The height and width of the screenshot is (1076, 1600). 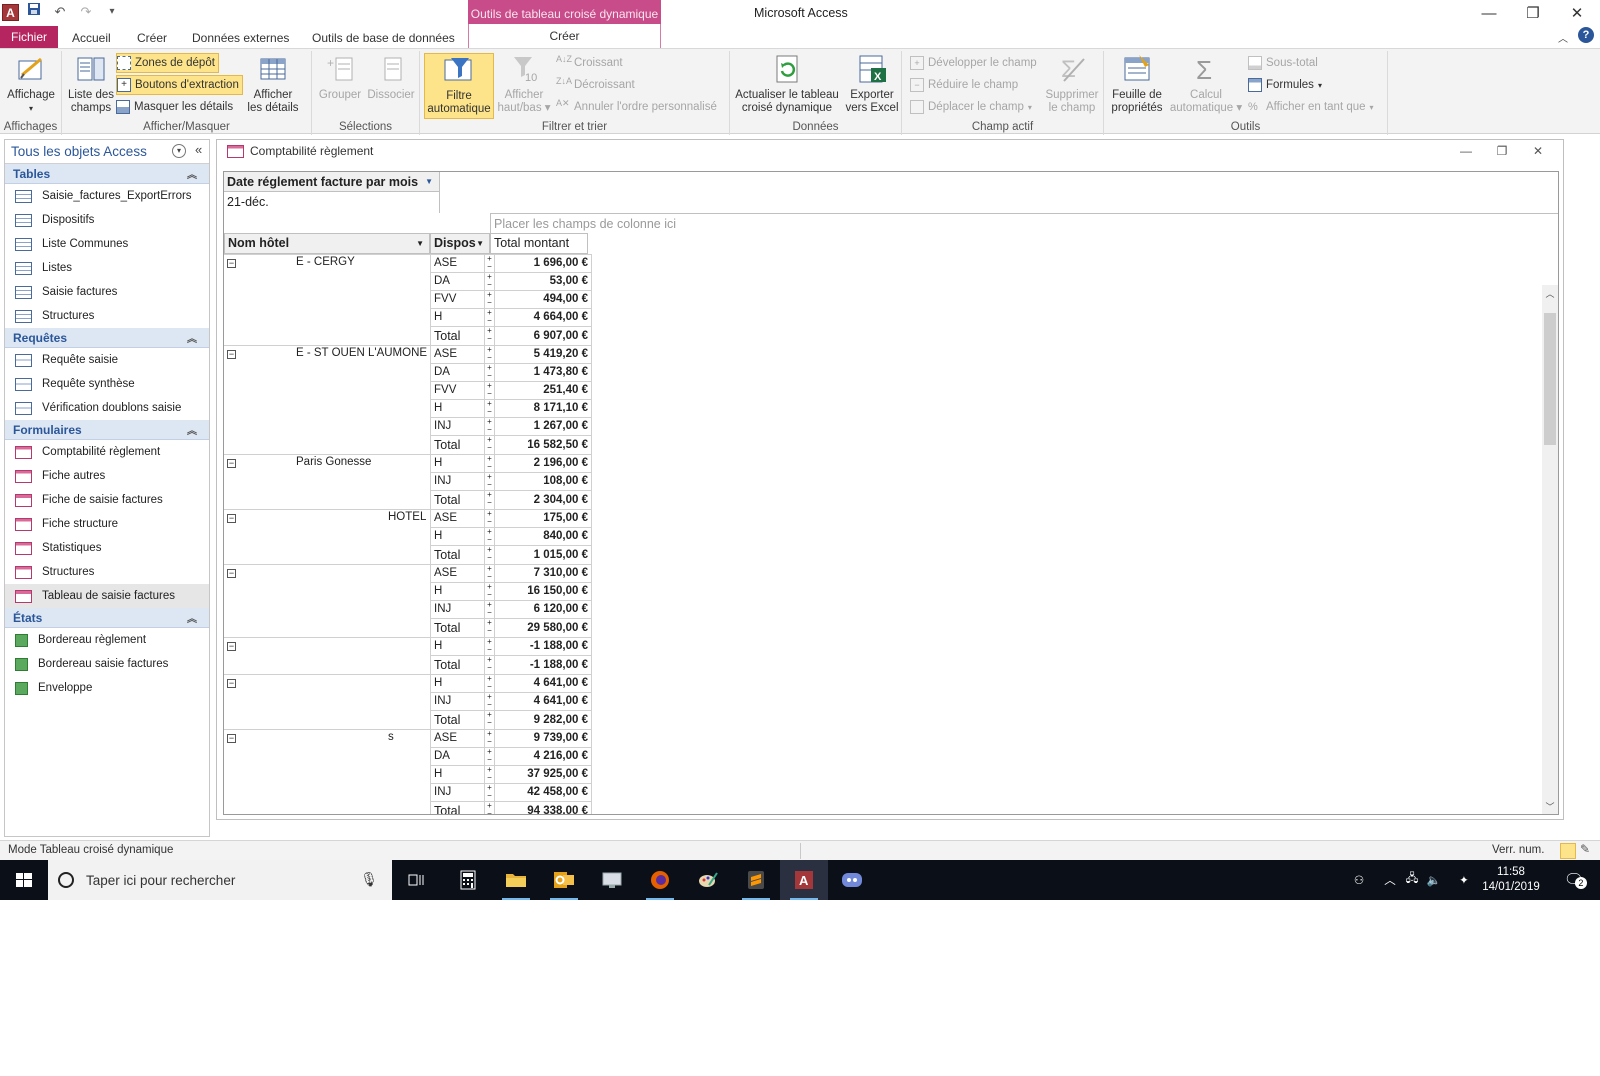 I want to click on tab-file: Fichier, so click(x=29, y=37).